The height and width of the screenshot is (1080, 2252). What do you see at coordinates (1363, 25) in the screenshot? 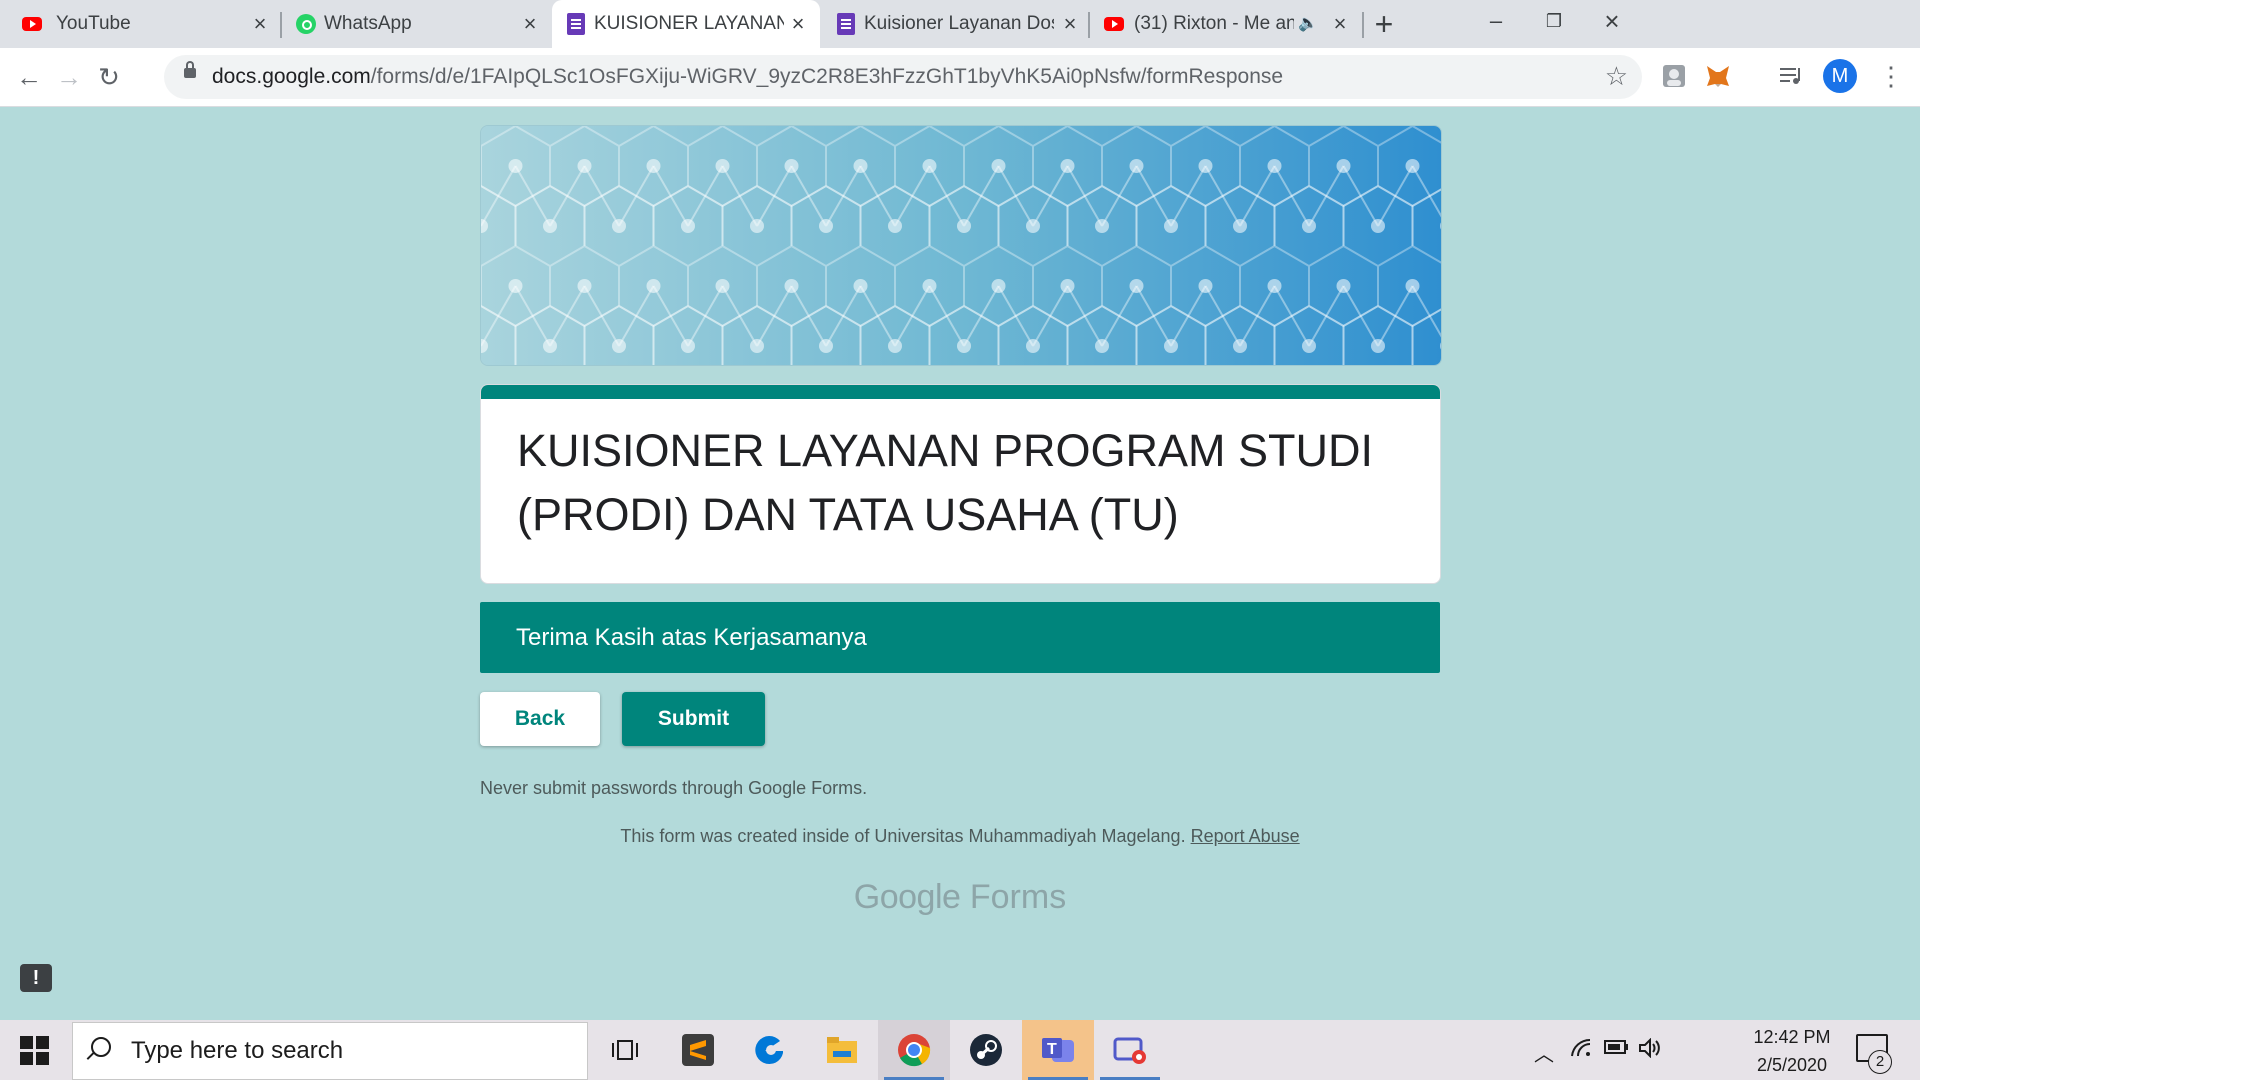
I see `tab-separator` at bounding box center [1363, 25].